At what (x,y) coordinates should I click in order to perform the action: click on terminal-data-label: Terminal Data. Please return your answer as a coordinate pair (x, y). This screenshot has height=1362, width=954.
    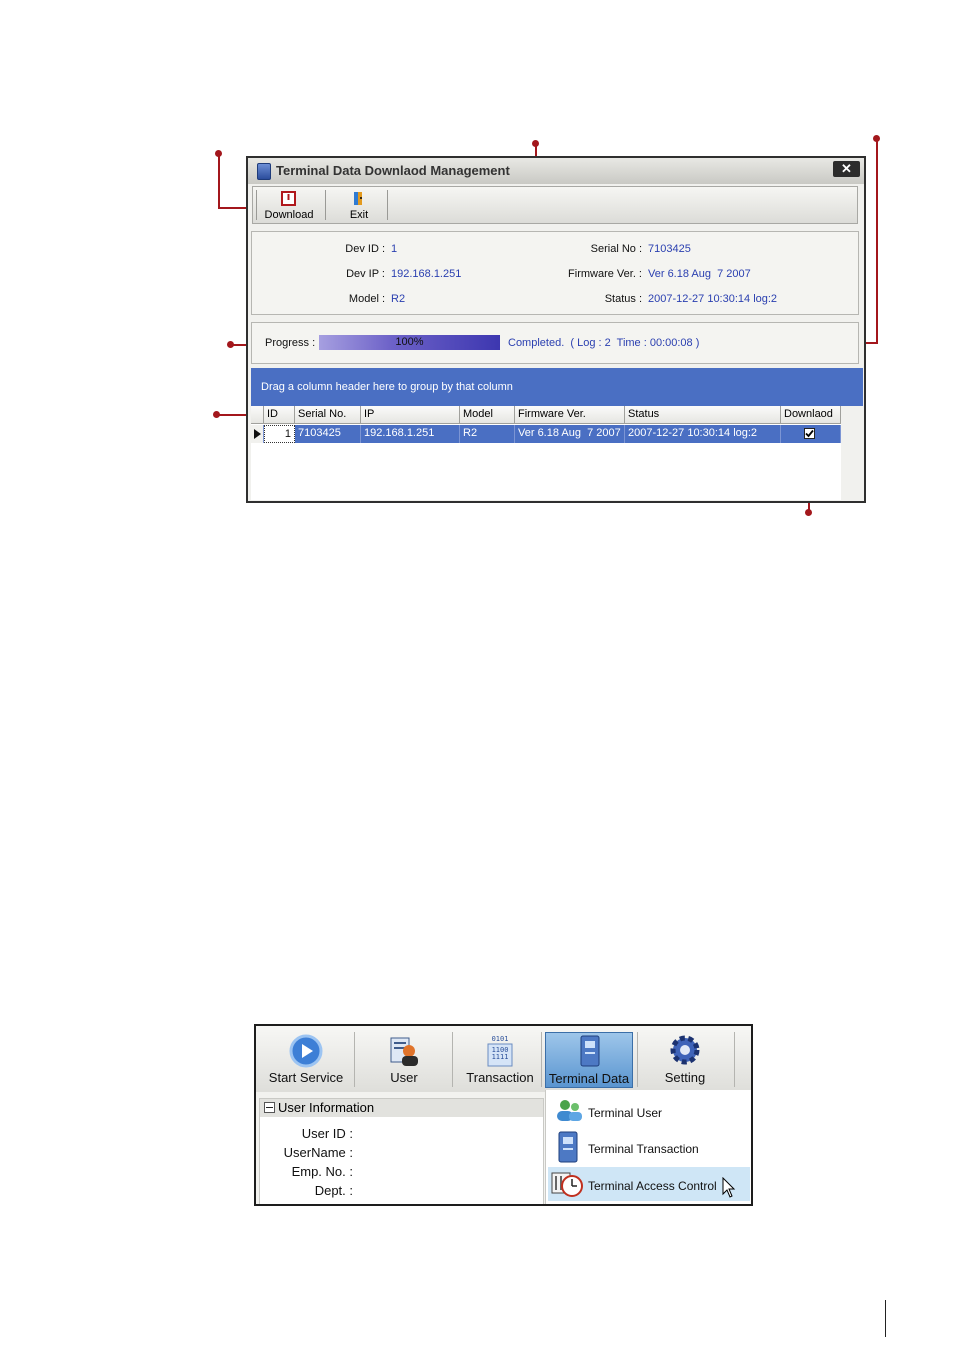
    Looking at the image, I should click on (589, 1078).